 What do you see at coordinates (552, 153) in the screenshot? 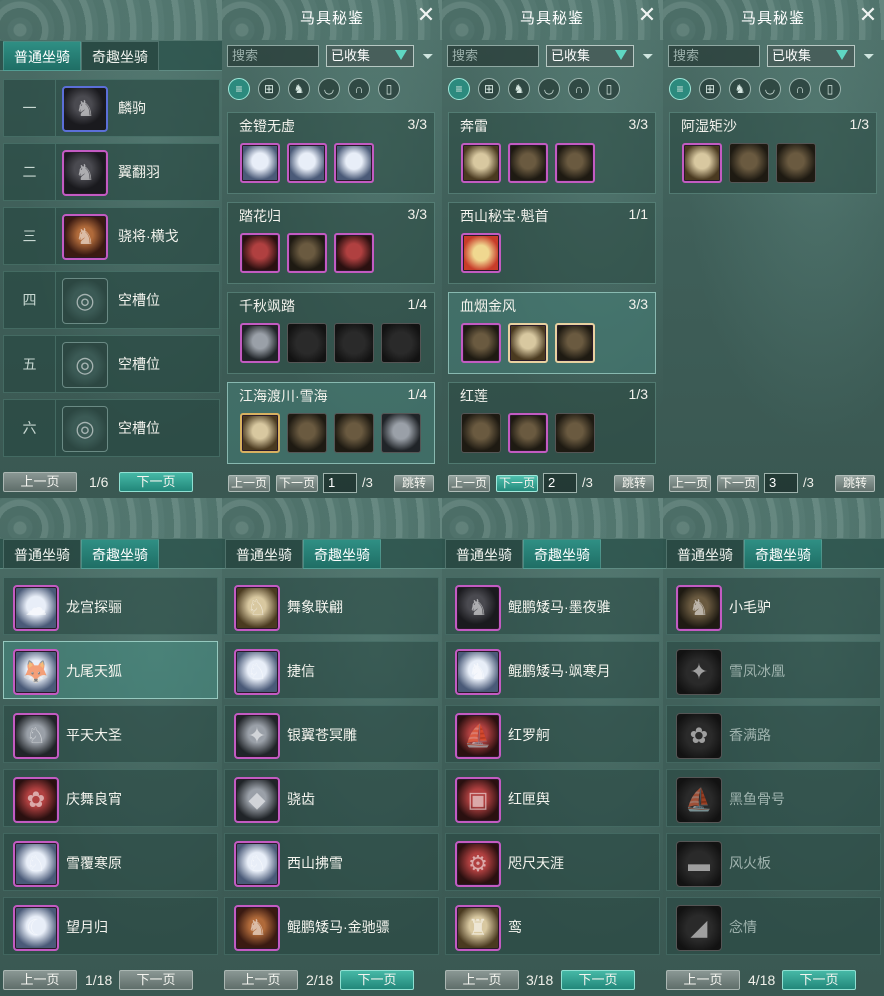
I see `gear-set-card: 奔雷 3/3` at bounding box center [552, 153].